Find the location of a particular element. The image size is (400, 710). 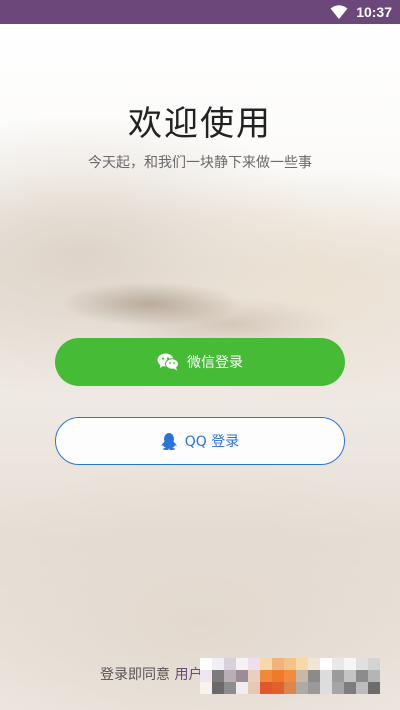

wechat-login-button: 微信登录 is located at coordinates (200, 362).